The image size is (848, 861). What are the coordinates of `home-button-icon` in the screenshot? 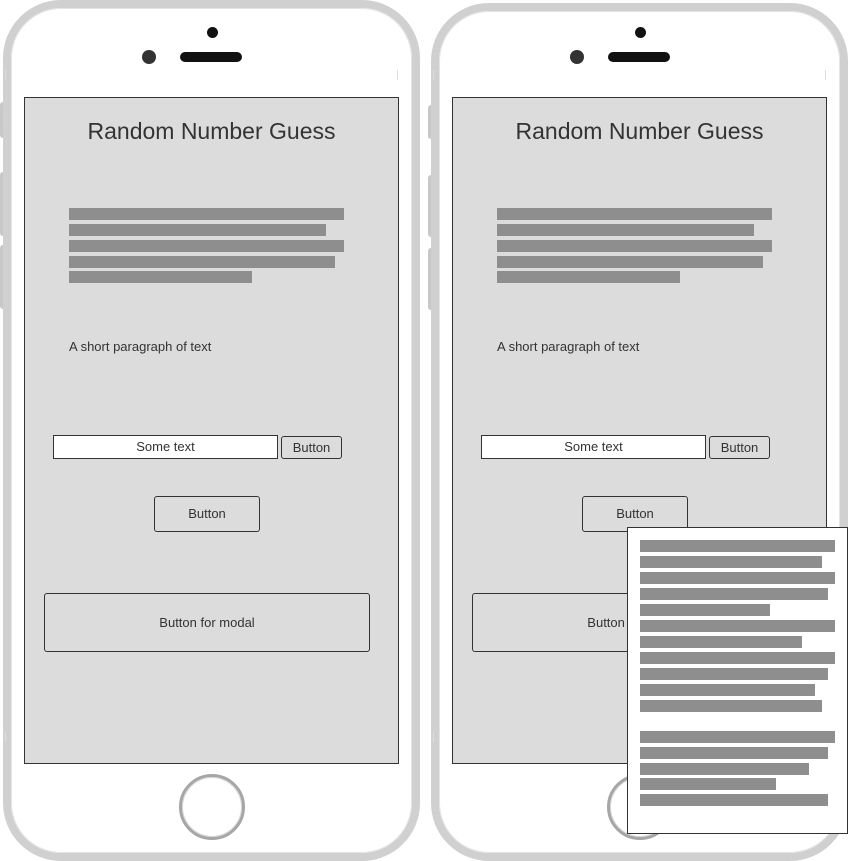 It's located at (212, 807).